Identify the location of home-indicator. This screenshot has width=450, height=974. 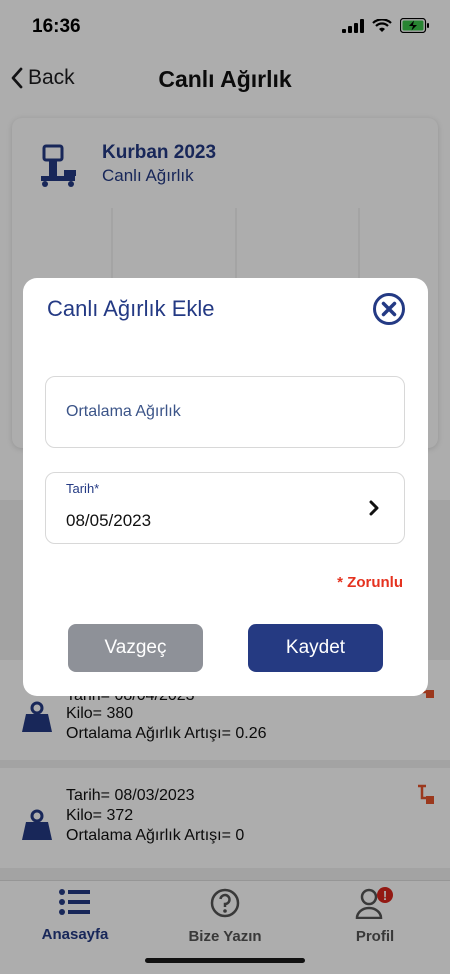
(225, 960).